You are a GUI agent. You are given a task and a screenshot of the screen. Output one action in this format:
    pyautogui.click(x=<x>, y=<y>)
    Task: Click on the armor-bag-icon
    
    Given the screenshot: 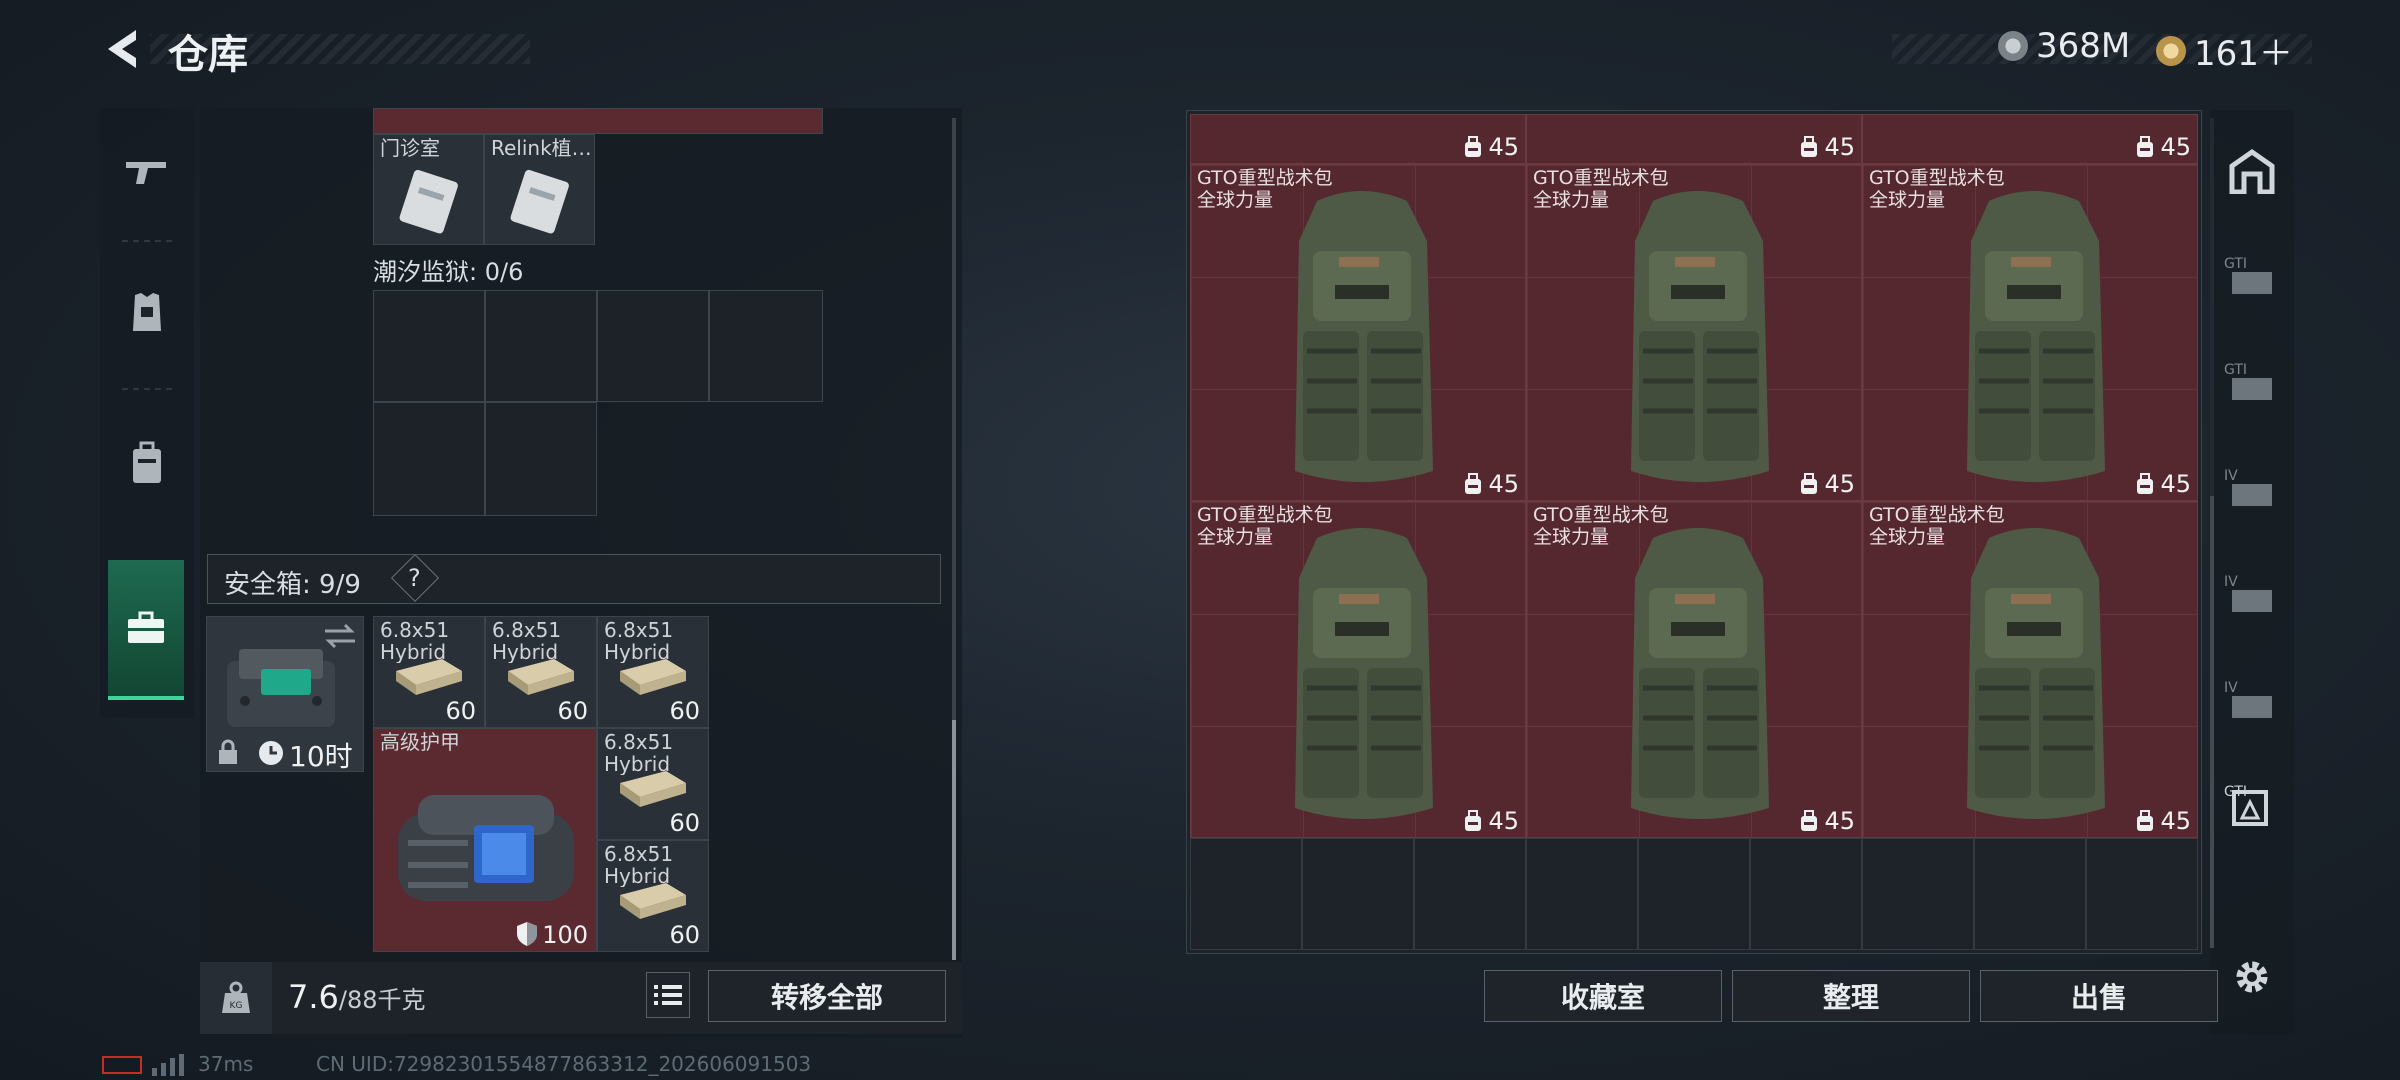 What is the action you would take?
    pyautogui.click(x=486, y=848)
    